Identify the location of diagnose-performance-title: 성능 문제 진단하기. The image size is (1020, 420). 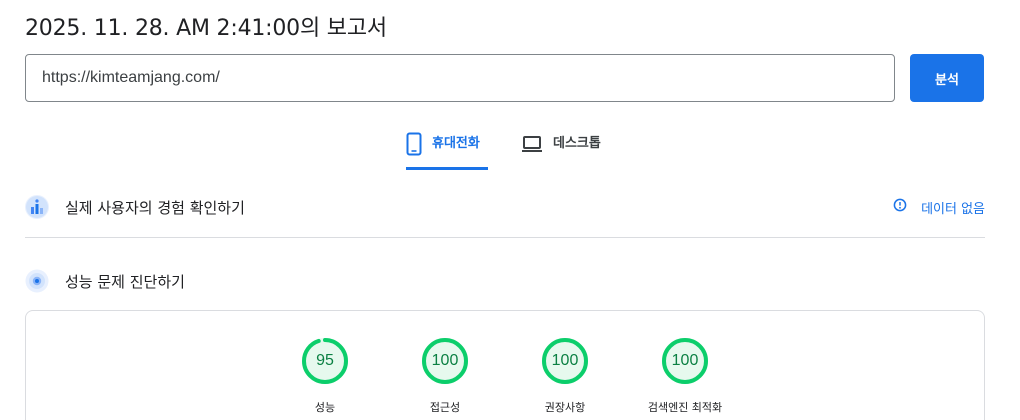
(125, 281).